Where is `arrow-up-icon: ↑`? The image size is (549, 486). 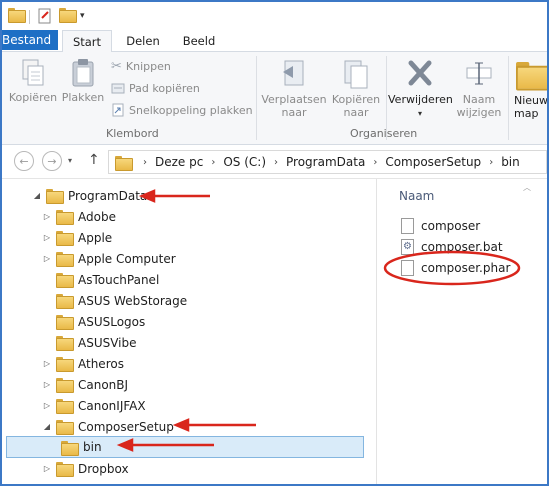
arrow-up-icon: ↑ is located at coordinates (94, 160).